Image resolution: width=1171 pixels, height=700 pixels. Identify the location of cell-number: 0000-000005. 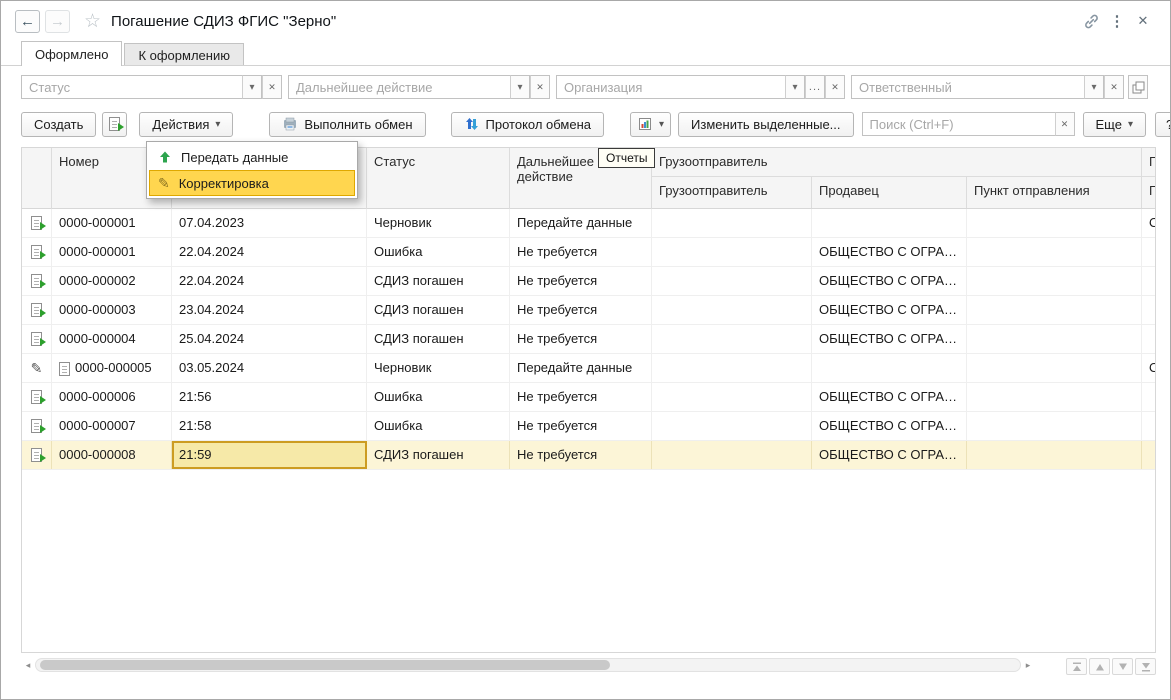
(112, 368).